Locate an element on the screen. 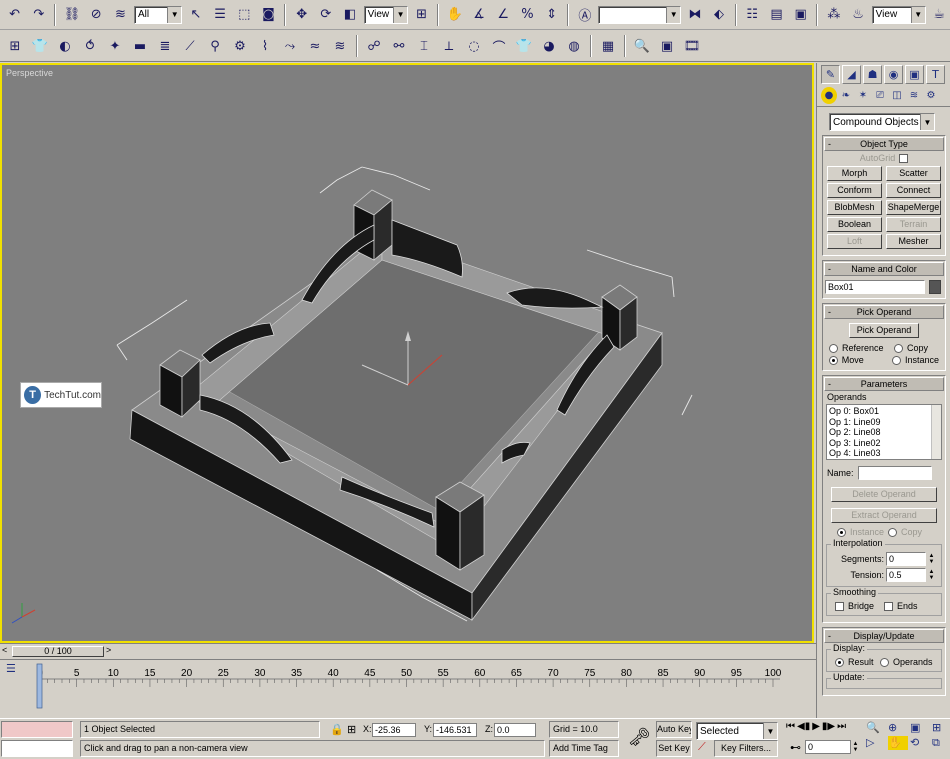  systems-icon: ⚙ is located at coordinates (931, 95).